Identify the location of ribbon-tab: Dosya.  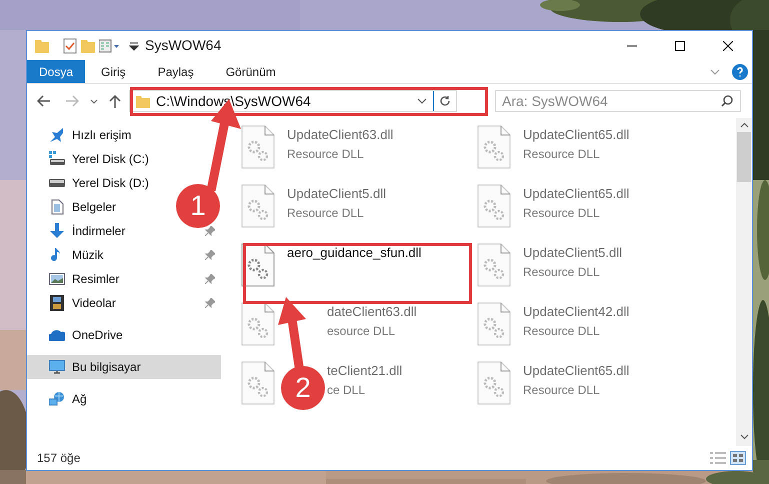
(56, 71).